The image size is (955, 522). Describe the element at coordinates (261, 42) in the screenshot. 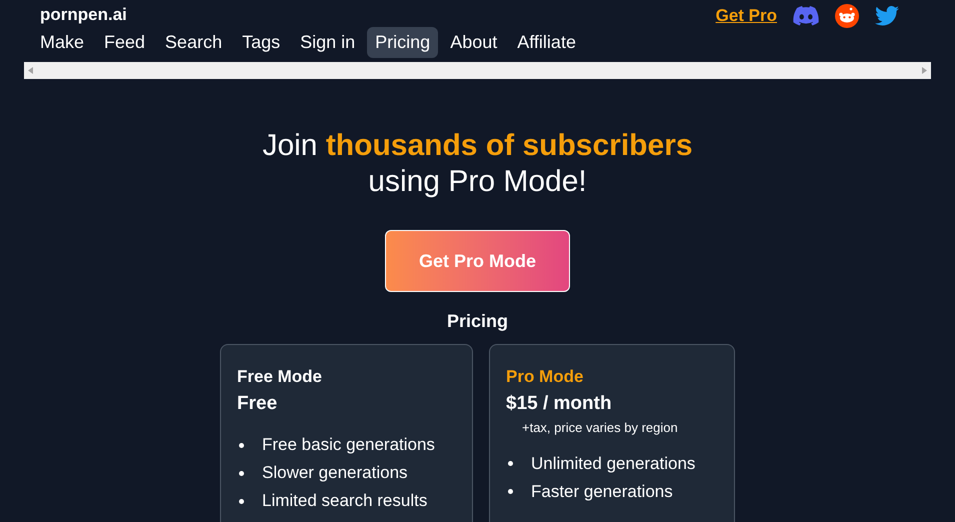

I see `nav-link: Tags` at that location.